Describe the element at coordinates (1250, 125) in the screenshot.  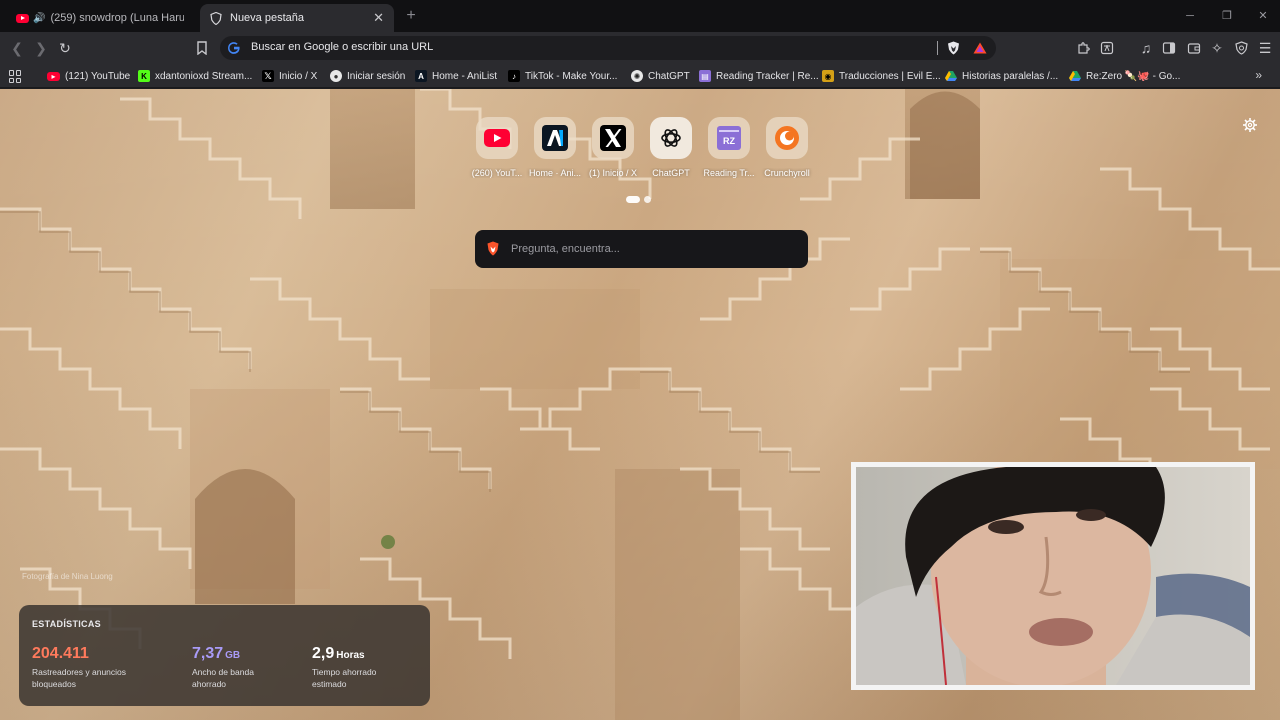
I see `gear-icon` at that location.